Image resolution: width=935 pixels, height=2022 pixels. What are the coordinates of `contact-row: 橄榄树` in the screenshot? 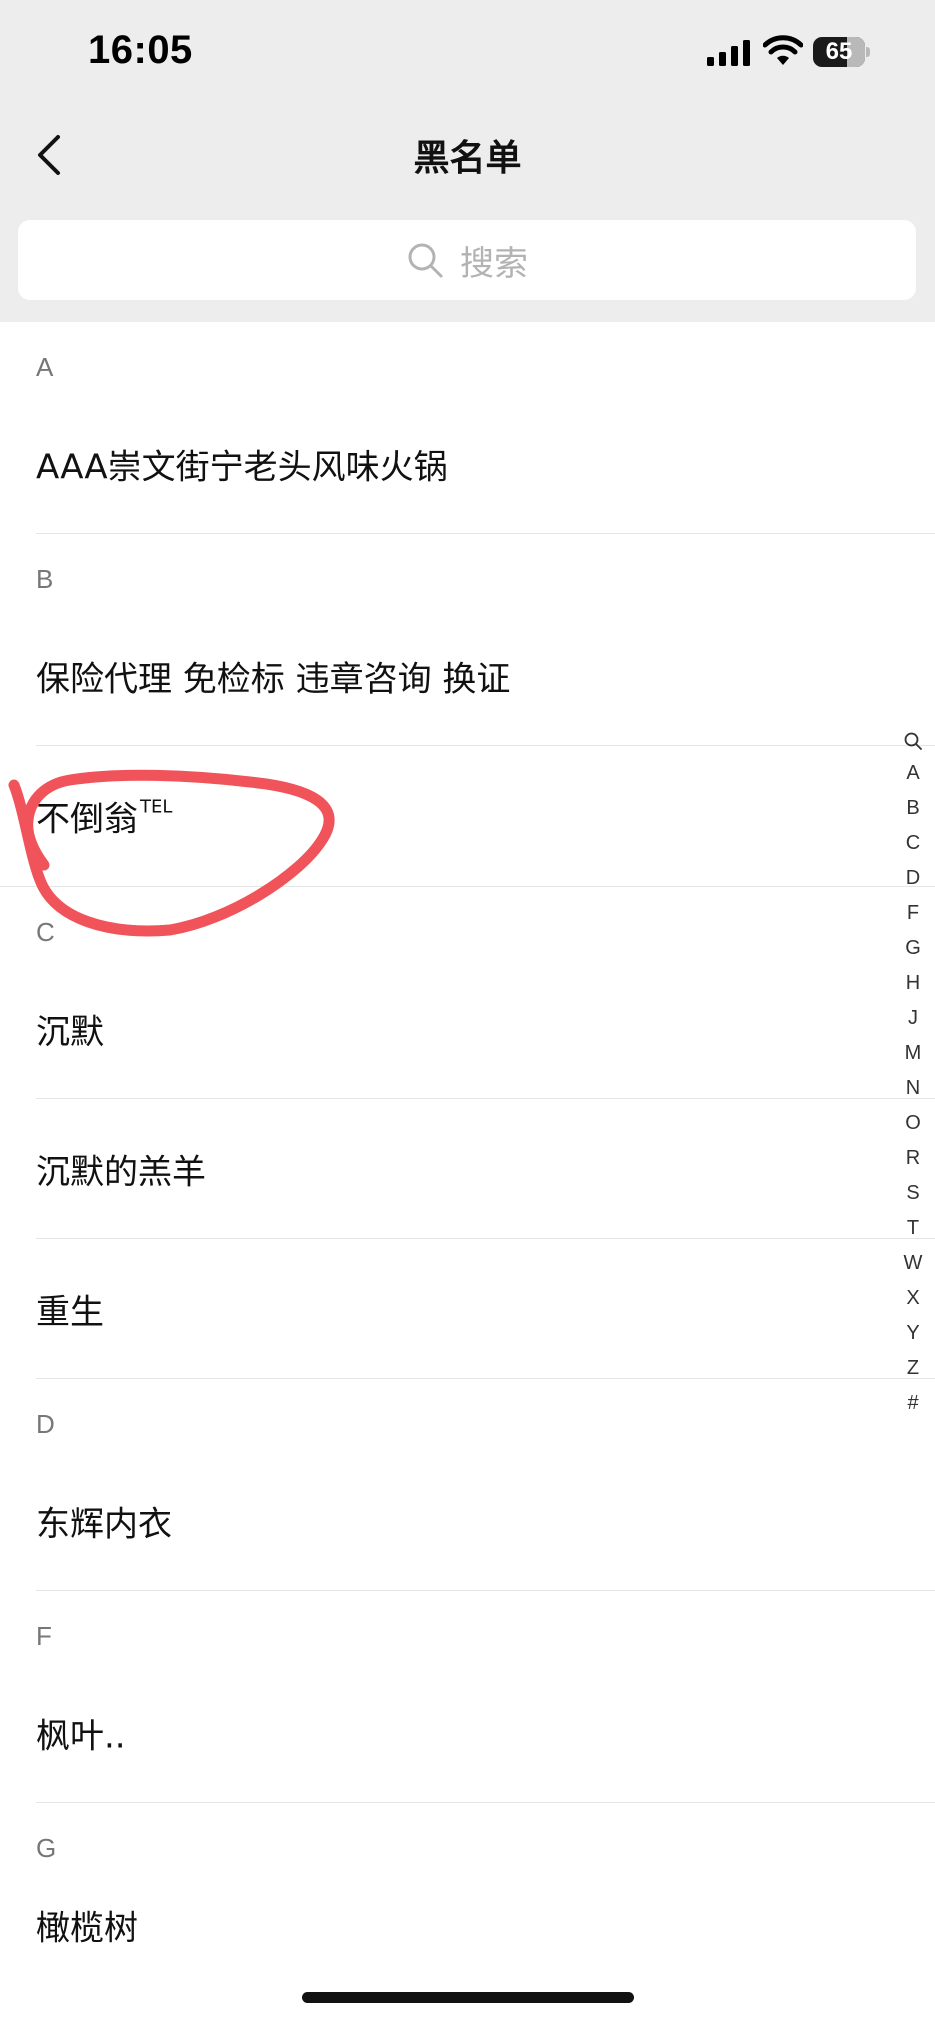 It's located at (467, 1925).